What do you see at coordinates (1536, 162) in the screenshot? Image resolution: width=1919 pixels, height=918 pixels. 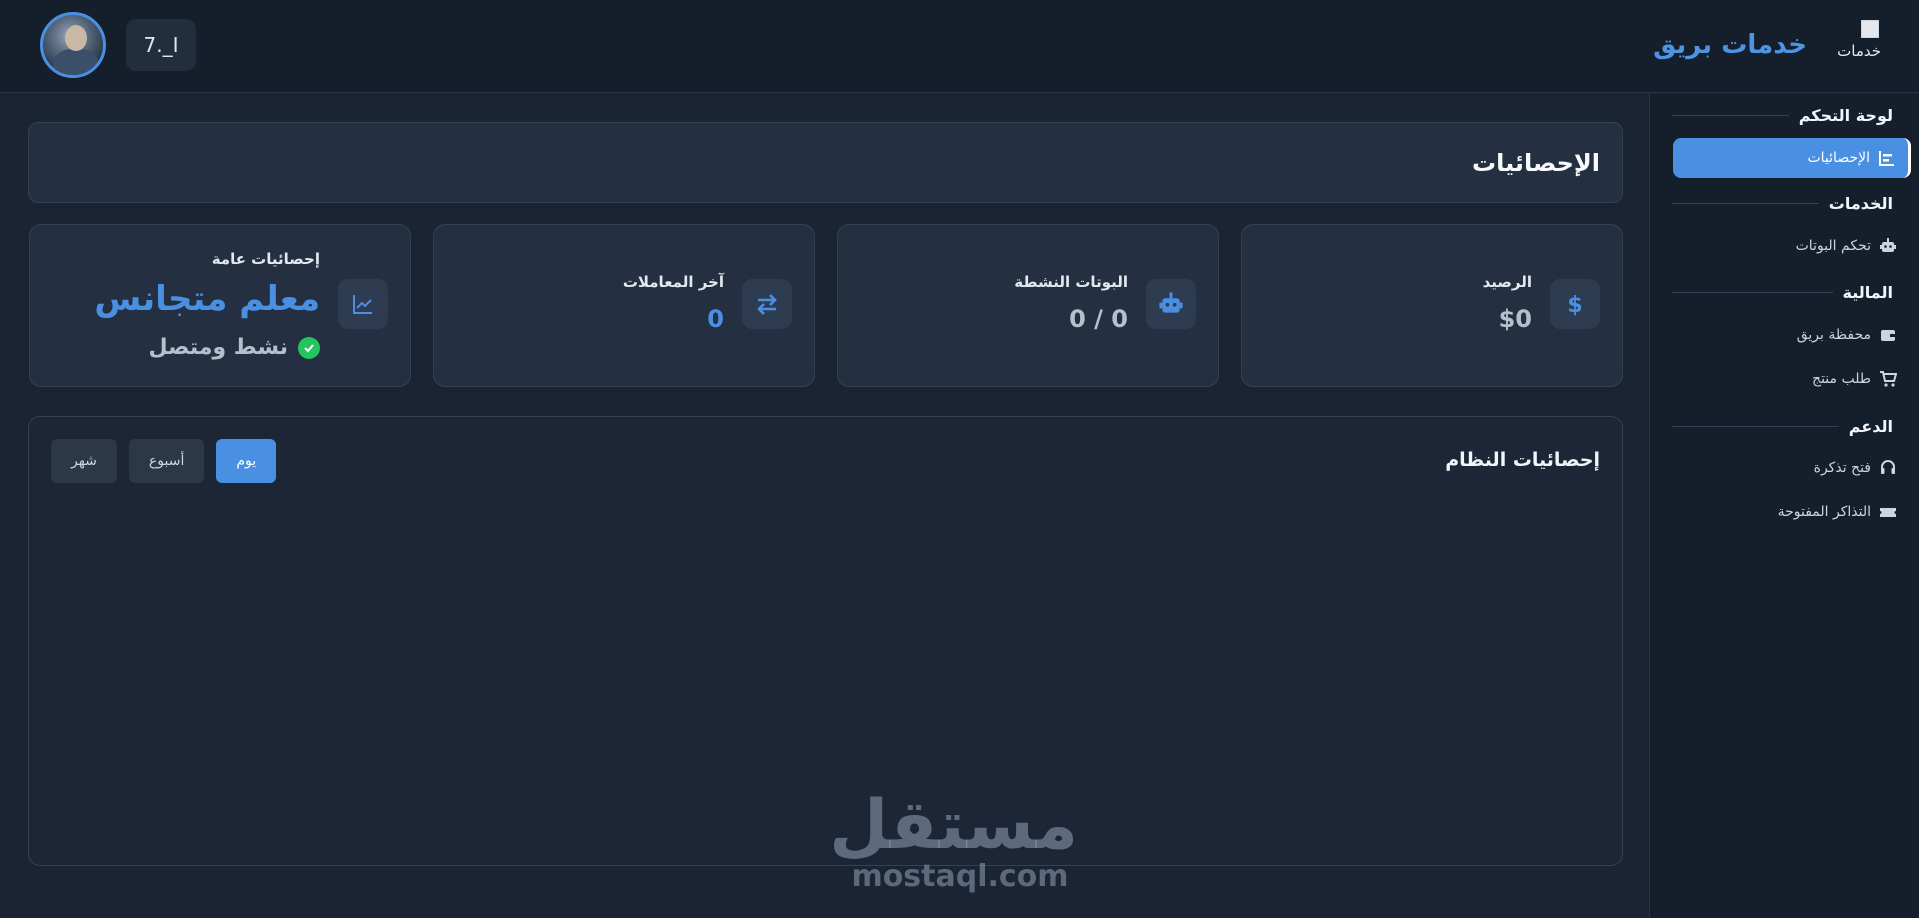 I see `page-title: الإحصائيات` at bounding box center [1536, 162].